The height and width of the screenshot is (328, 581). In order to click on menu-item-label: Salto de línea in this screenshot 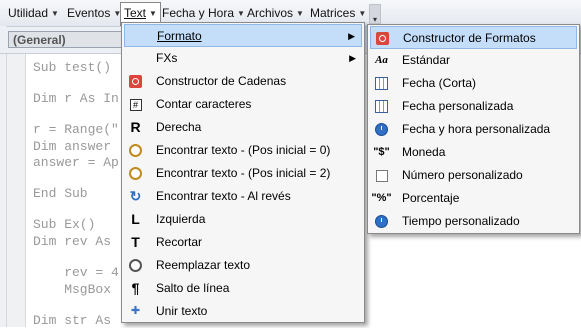, I will do `click(193, 288)`.